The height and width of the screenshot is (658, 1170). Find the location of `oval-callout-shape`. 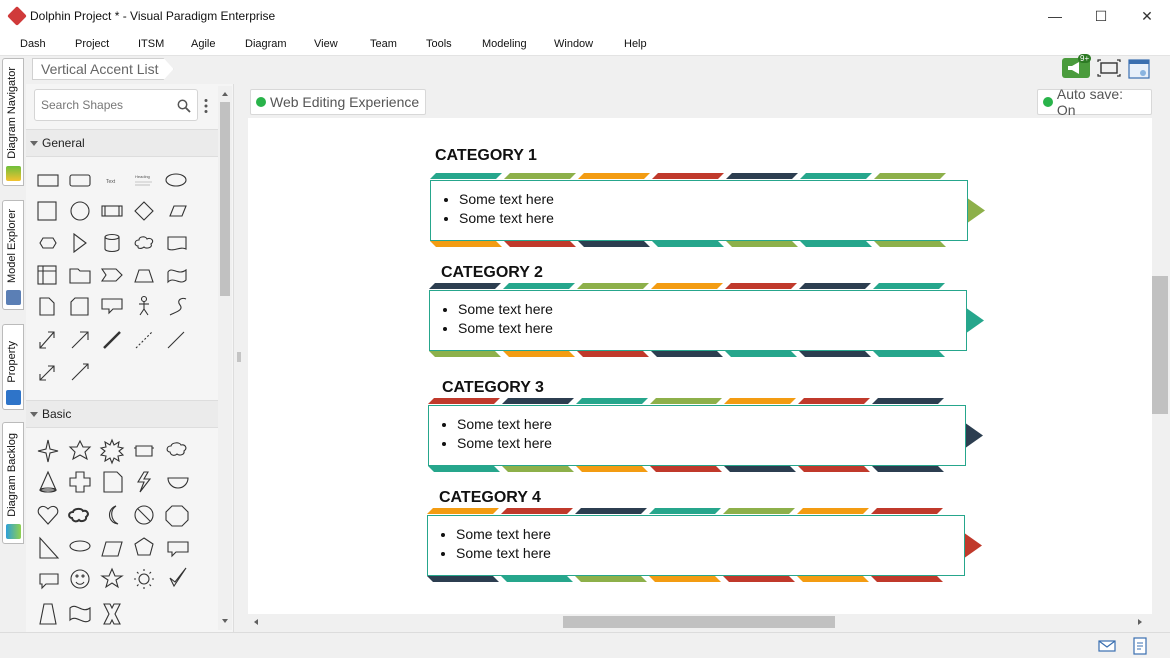

oval-callout-shape is located at coordinates (80, 546).